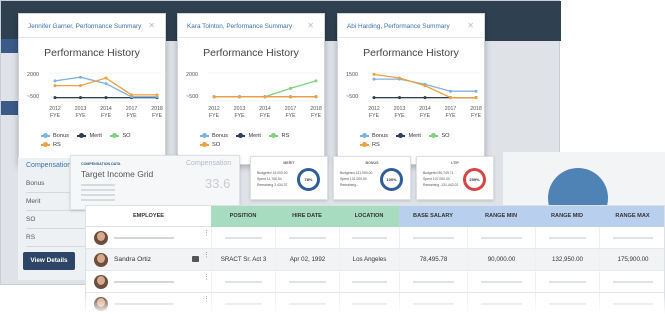 This screenshot has width=665, height=314. What do you see at coordinates (56, 238) in the screenshot?
I see `compensation-row-rs: RS` at bounding box center [56, 238].